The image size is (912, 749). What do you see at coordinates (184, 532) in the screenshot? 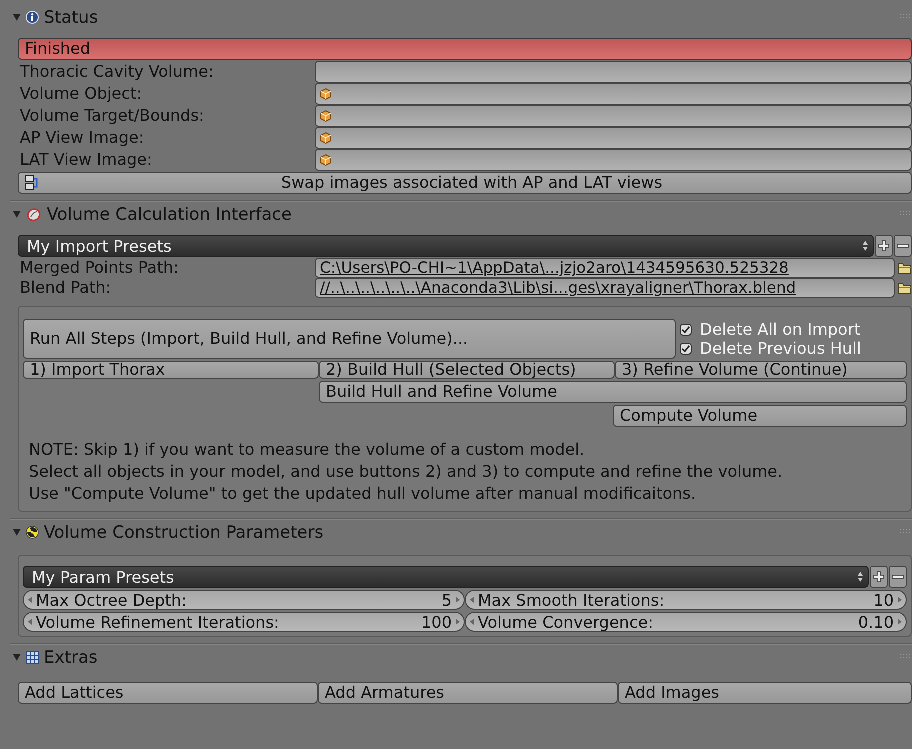
I see `panel-title: Volume Construction Parameters` at bounding box center [184, 532].